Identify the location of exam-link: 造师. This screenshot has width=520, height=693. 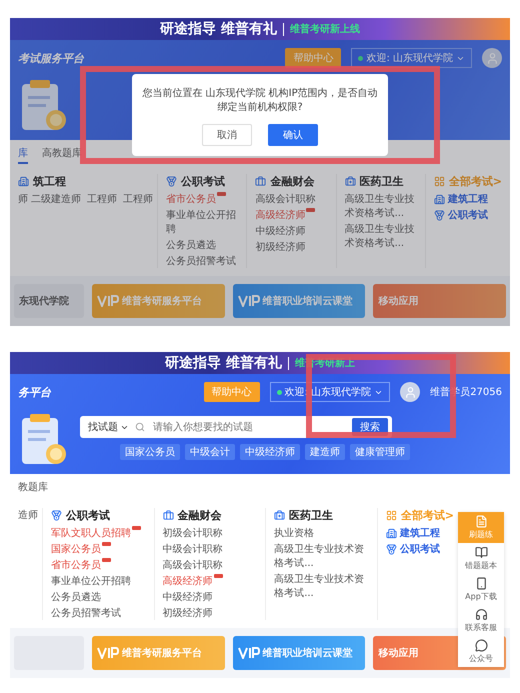
(28, 515).